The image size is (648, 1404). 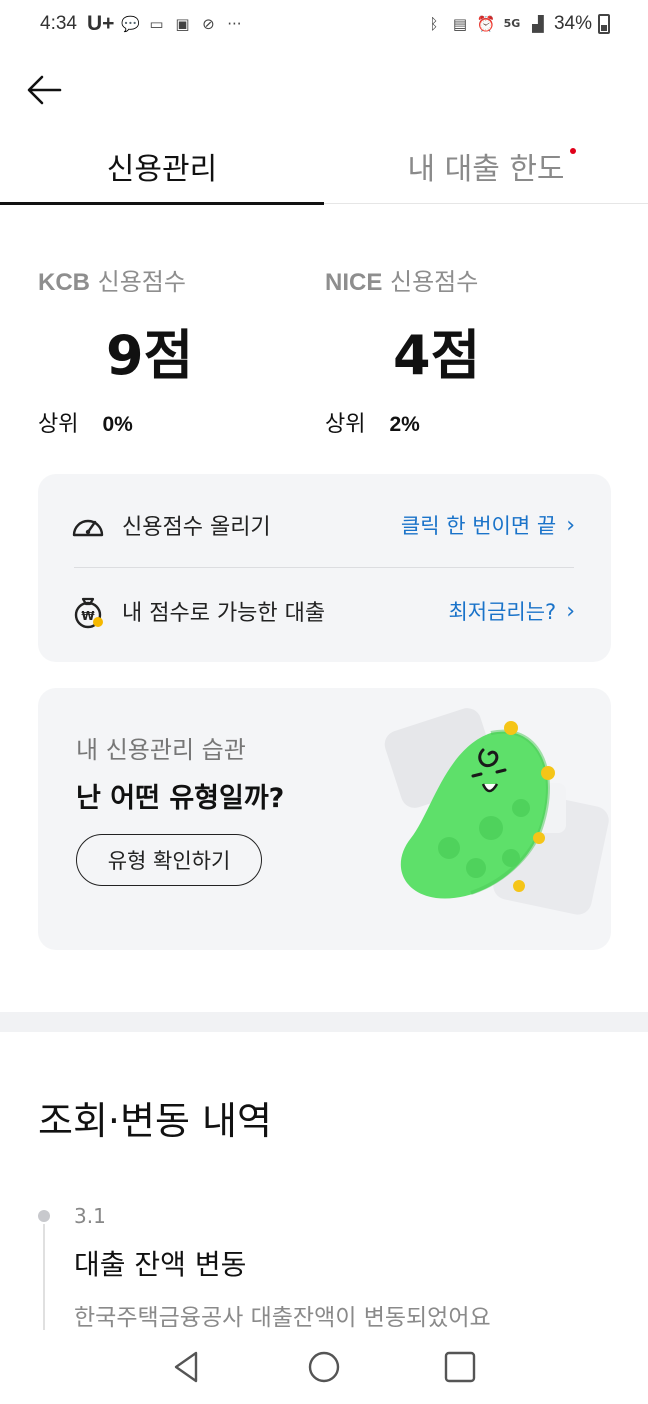 I want to click on history-item-date: 3.1, so click(x=90, y=1216).